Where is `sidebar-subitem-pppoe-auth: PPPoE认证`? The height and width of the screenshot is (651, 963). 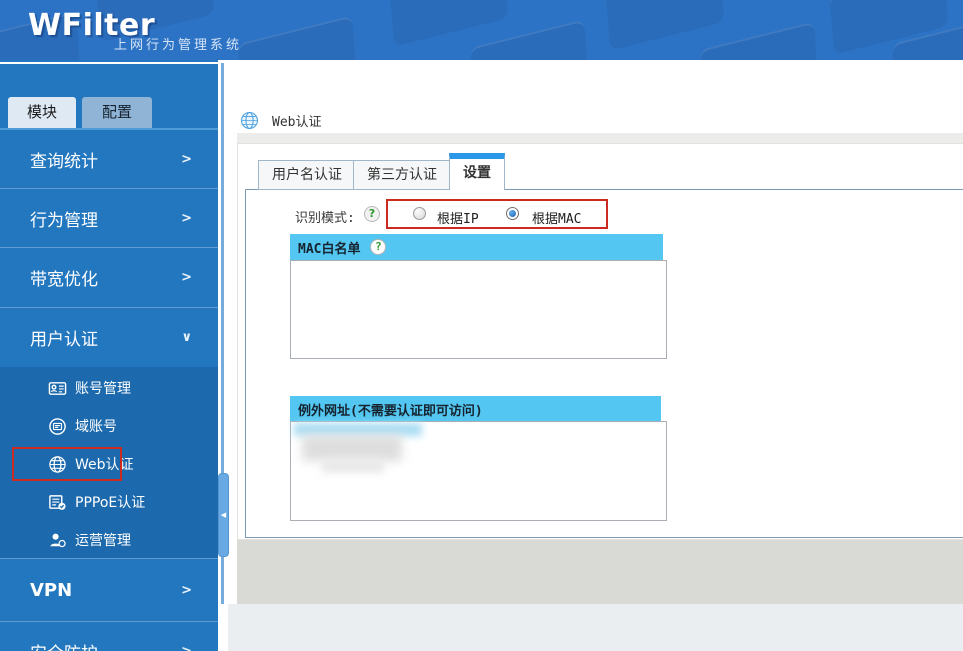 sidebar-subitem-pppoe-auth: PPPoE认证 is located at coordinates (109, 502).